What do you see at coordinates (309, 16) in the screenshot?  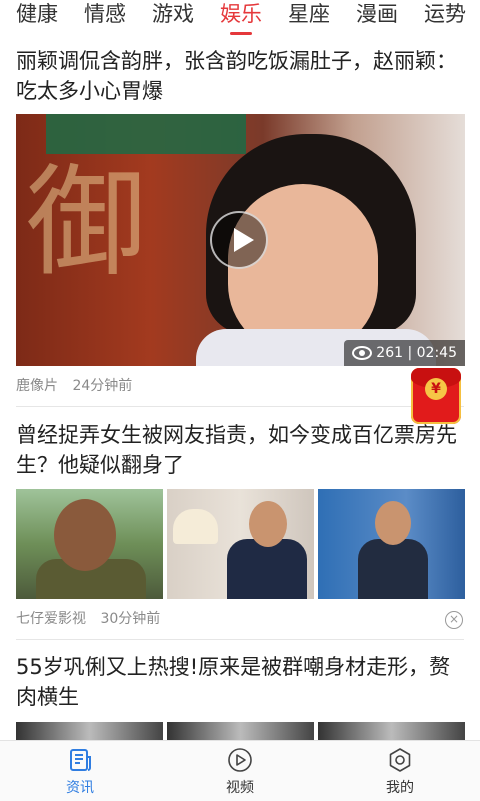 I see `tab-horoscope: 星座` at bounding box center [309, 16].